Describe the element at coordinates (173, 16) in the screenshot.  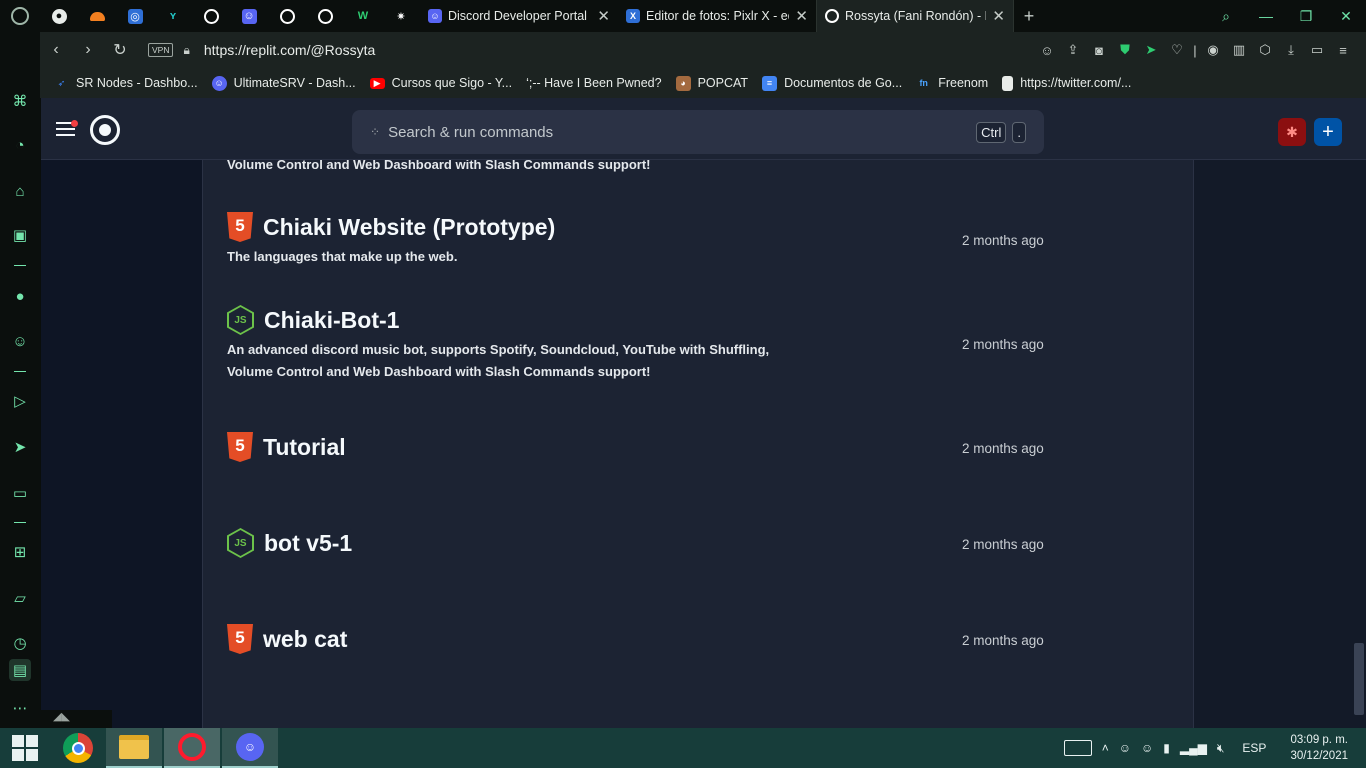
I see `pinned-tab-bird: ʏ` at that location.